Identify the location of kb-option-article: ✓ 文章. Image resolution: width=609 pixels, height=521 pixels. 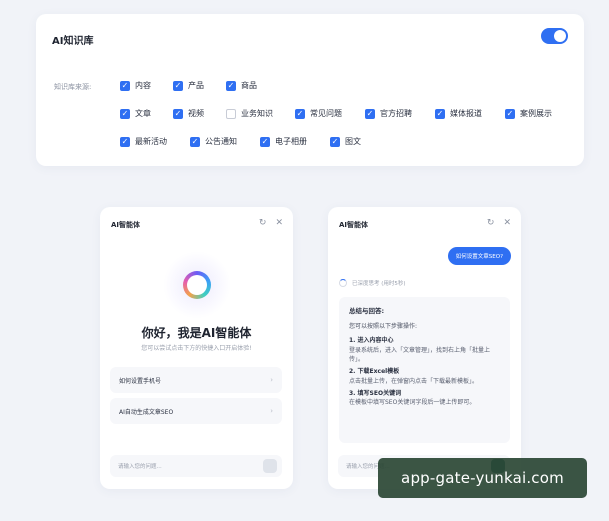
(135, 113).